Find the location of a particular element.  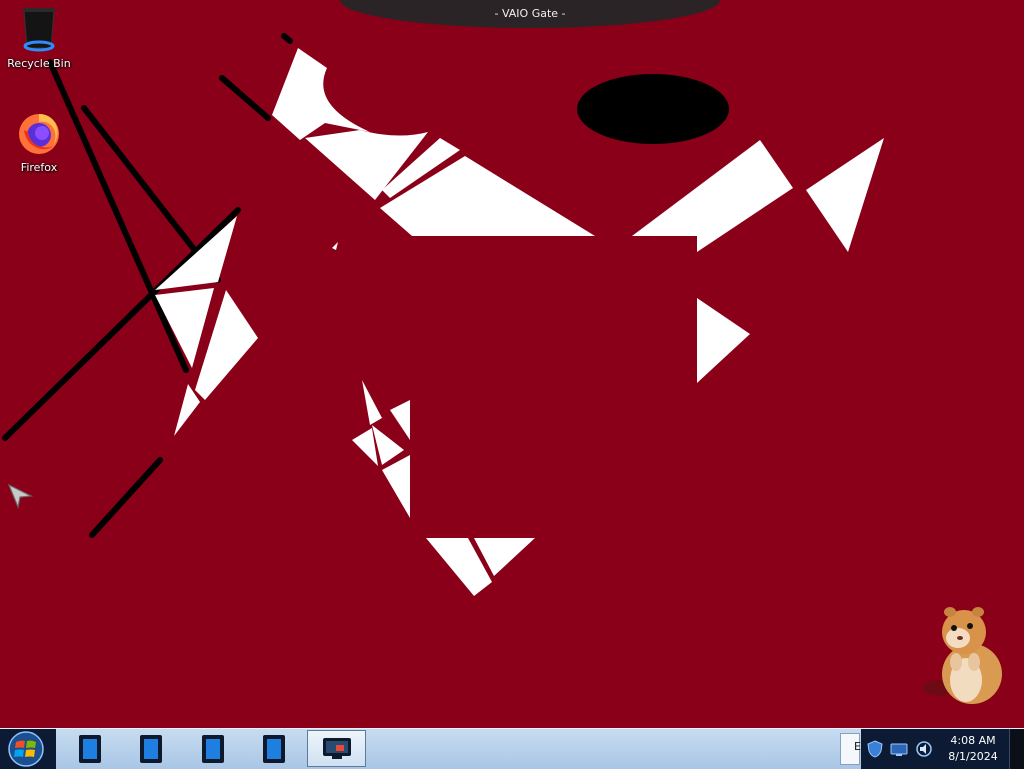

clock-time: 4:08 AM is located at coordinates (973, 740).